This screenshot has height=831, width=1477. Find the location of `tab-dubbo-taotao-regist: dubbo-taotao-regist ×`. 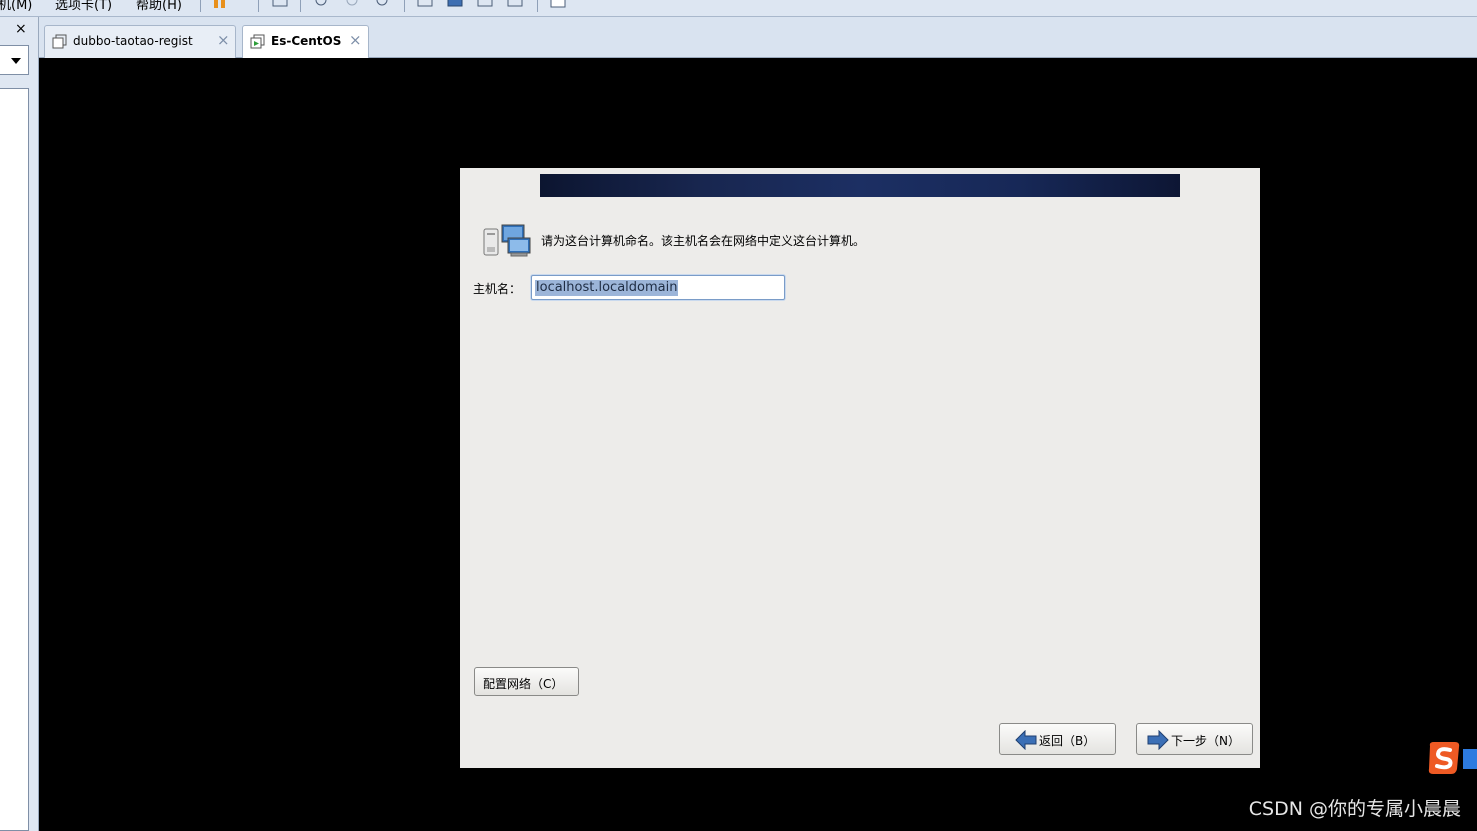

tab-dubbo-taotao-regist: dubbo-taotao-regist × is located at coordinates (140, 41).